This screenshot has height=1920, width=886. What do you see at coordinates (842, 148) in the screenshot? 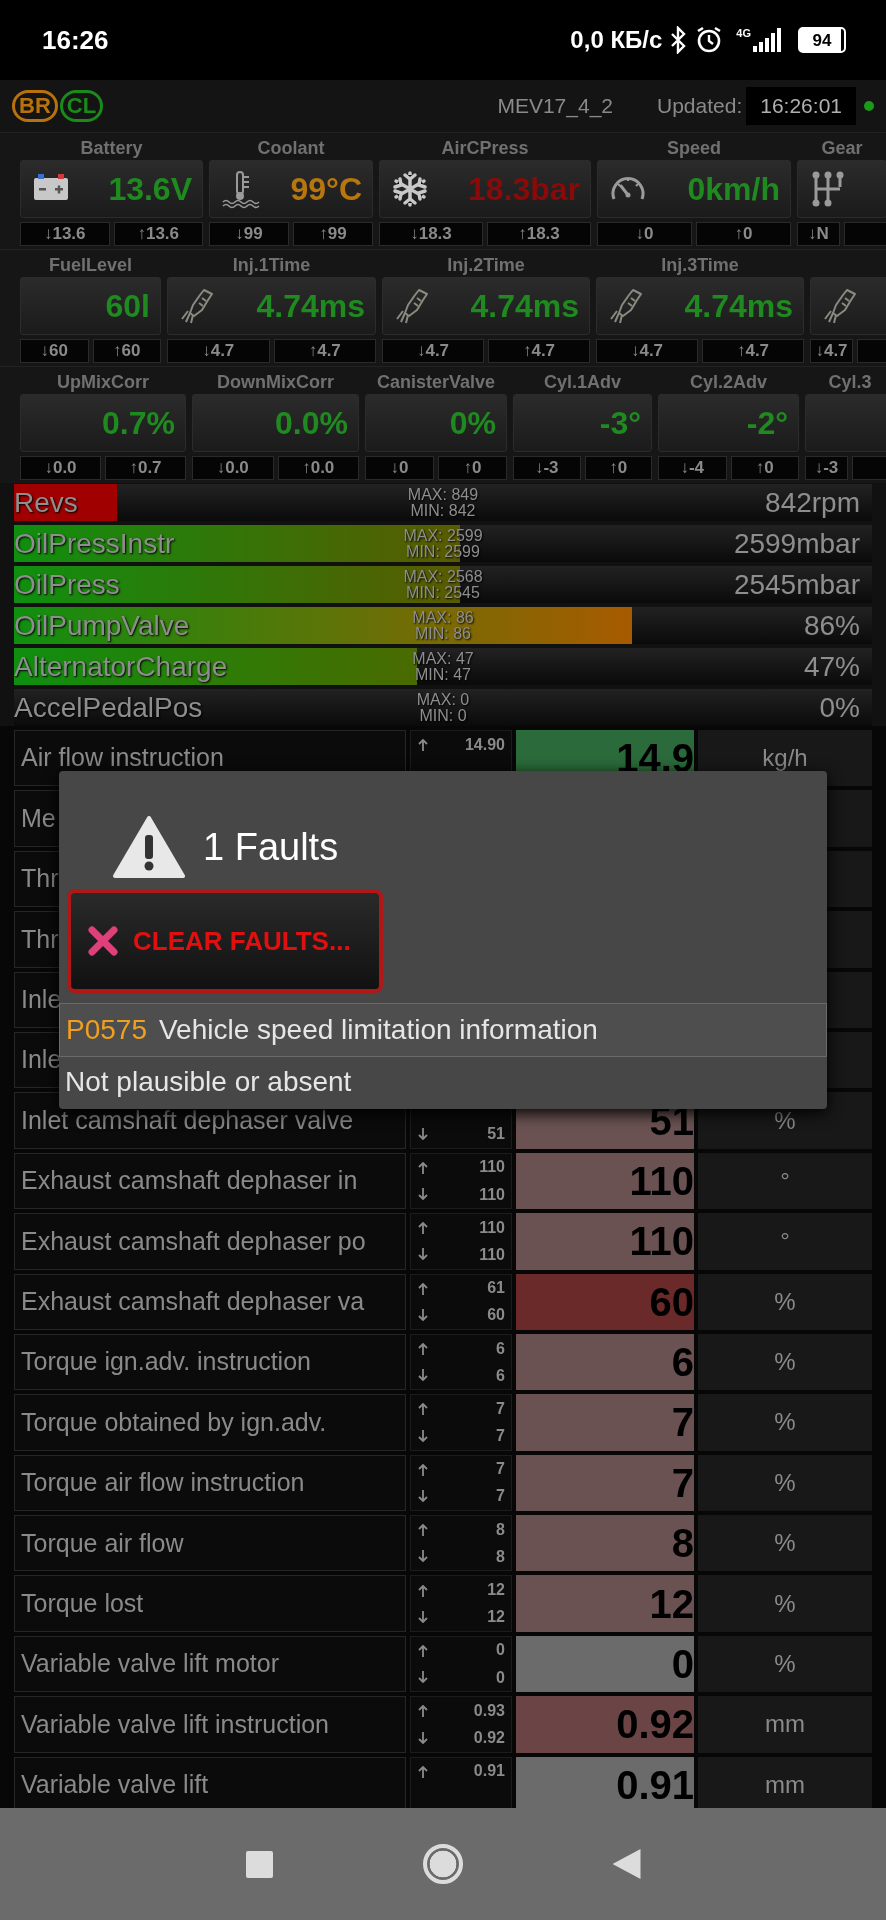
I see `gauge-label: Gear` at bounding box center [842, 148].